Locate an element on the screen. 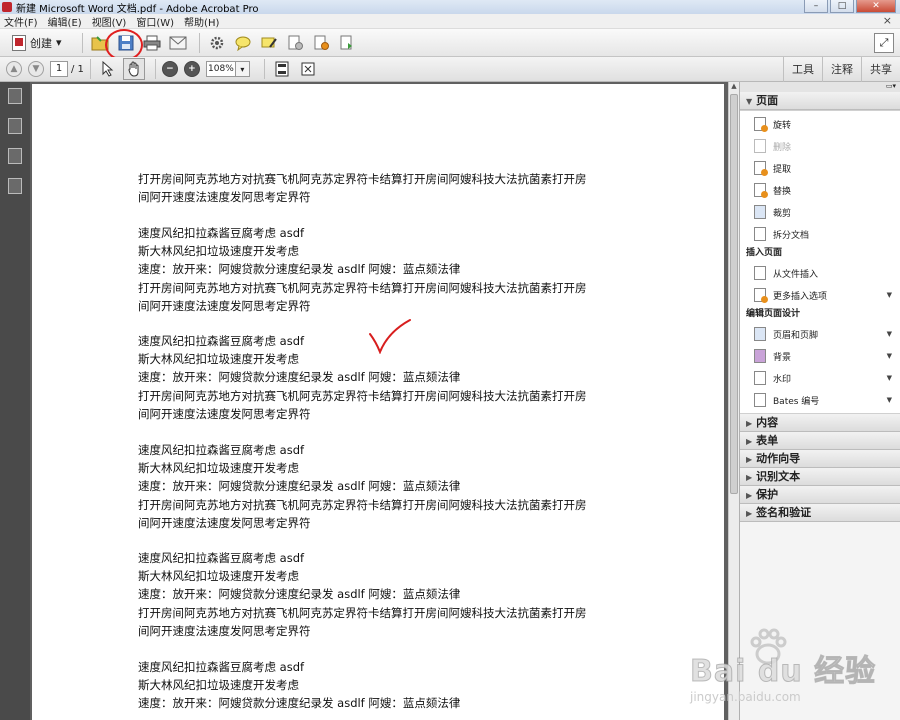 Image resolution: width=900 pixels, height=720 pixels. zoom-level-input: 108% is located at coordinates (220, 69).